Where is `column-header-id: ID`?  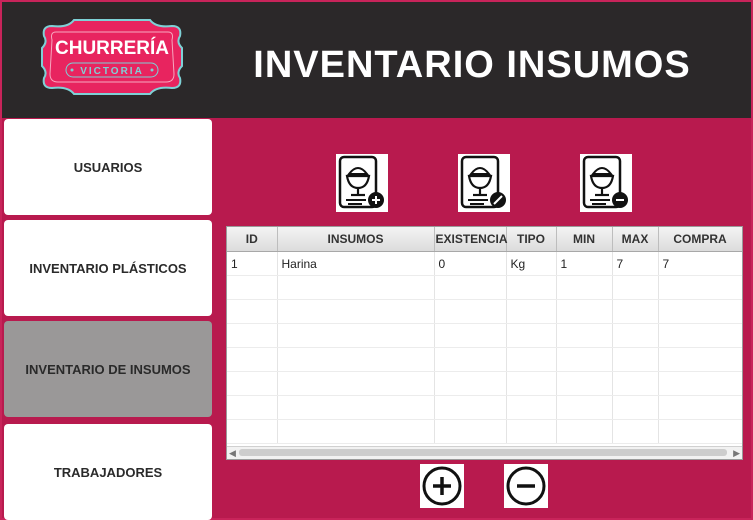
column-header-id: ID is located at coordinates (252, 239).